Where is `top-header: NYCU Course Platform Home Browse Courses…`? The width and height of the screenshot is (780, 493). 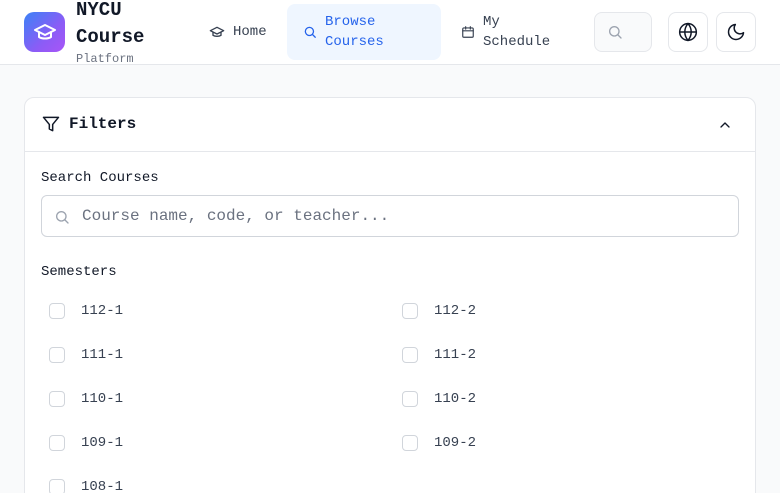 top-header: NYCU Course Platform Home Browse Courses… is located at coordinates (390, 33).